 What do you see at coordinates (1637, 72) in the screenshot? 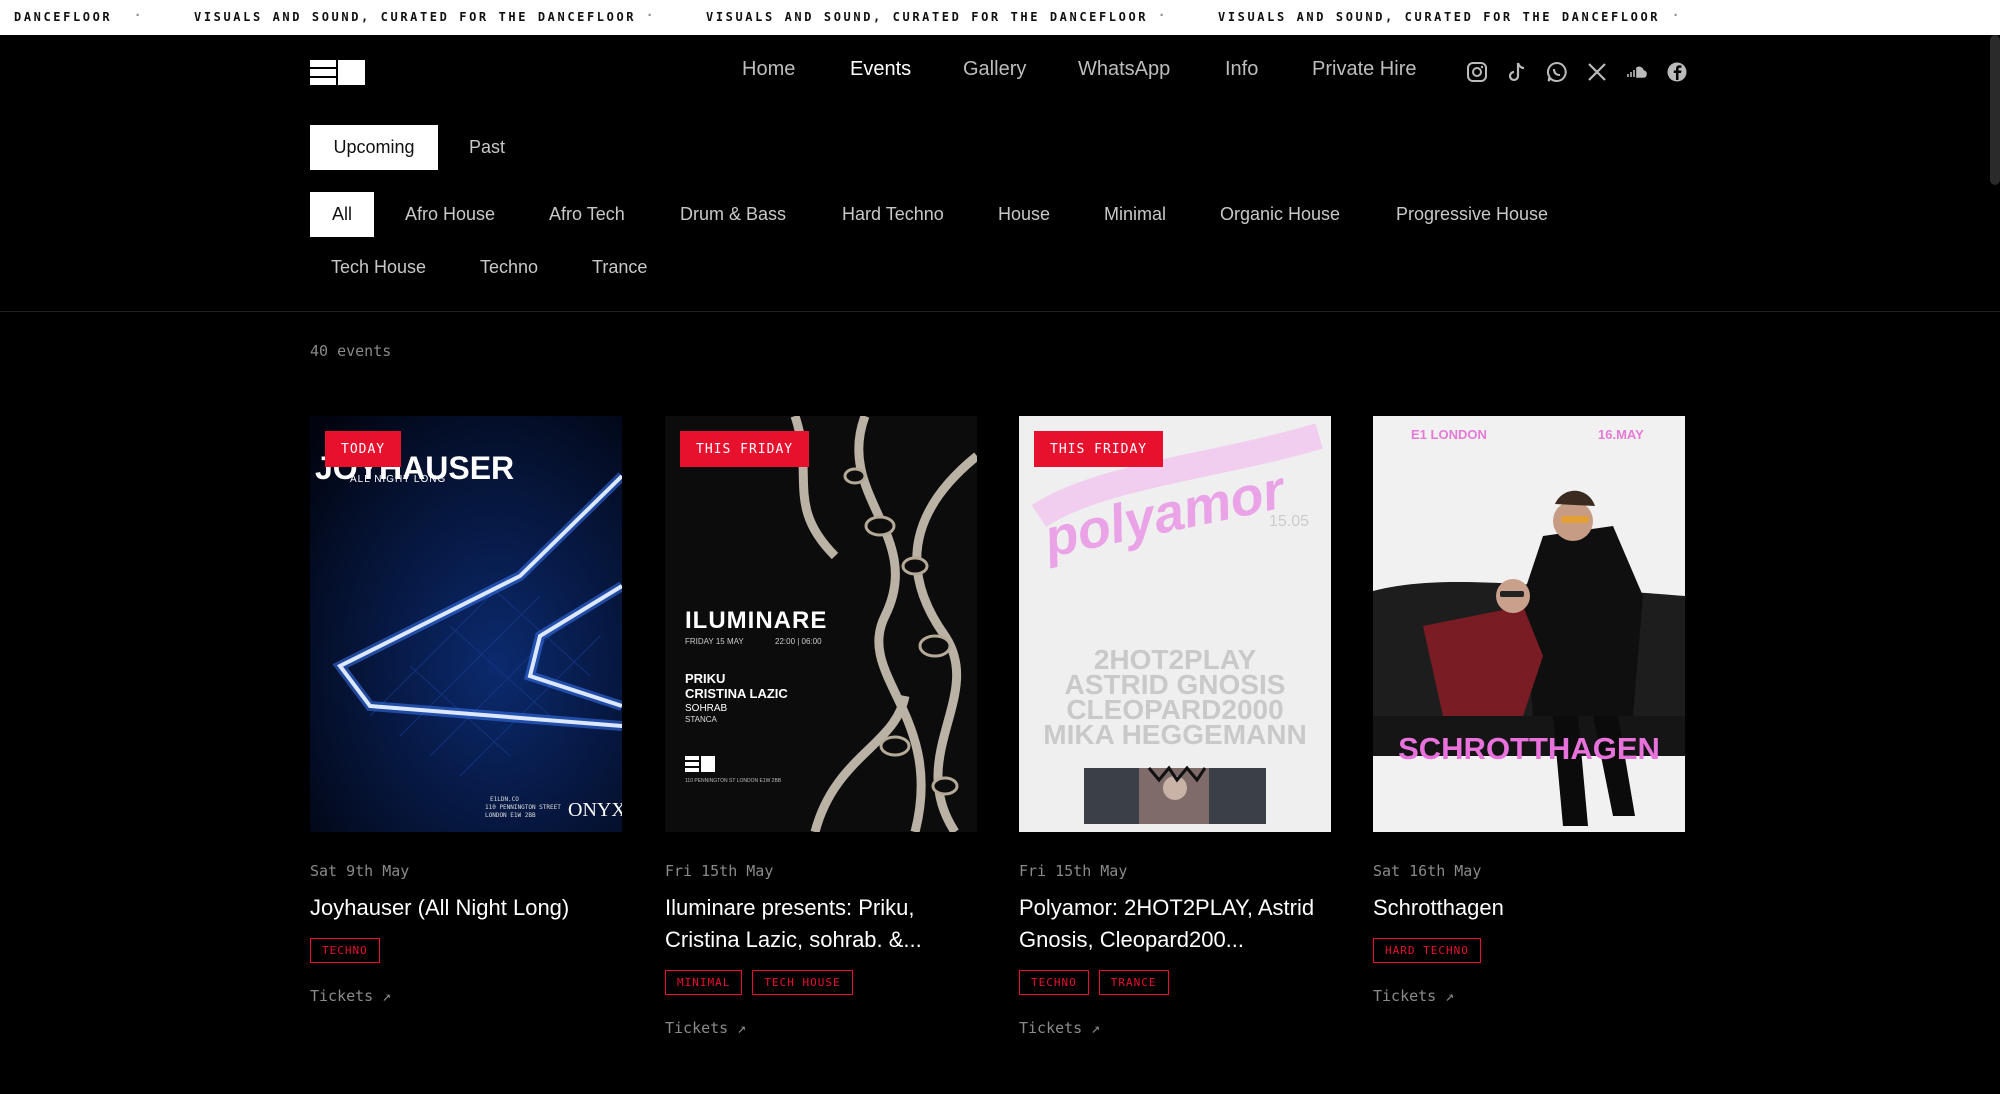
I see `soundcloud-icon` at bounding box center [1637, 72].